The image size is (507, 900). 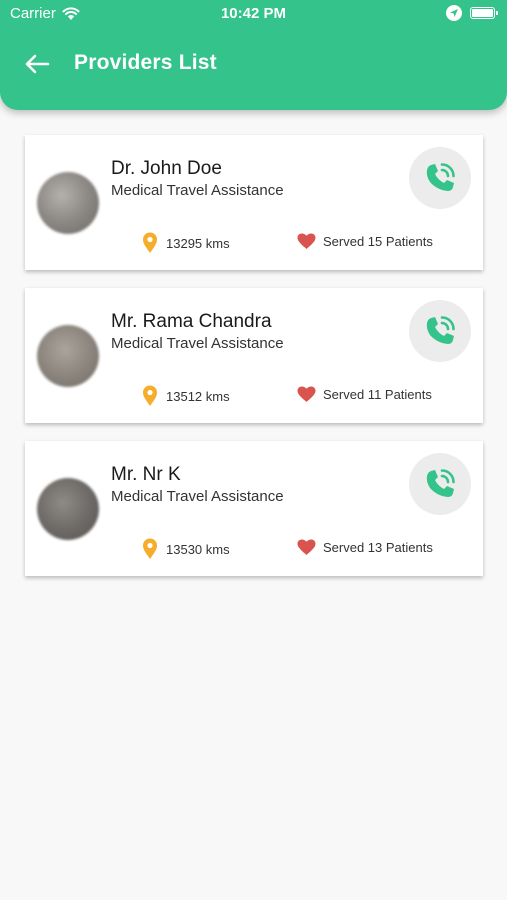 I want to click on provider-name: Dr. John Doe, so click(x=166, y=168).